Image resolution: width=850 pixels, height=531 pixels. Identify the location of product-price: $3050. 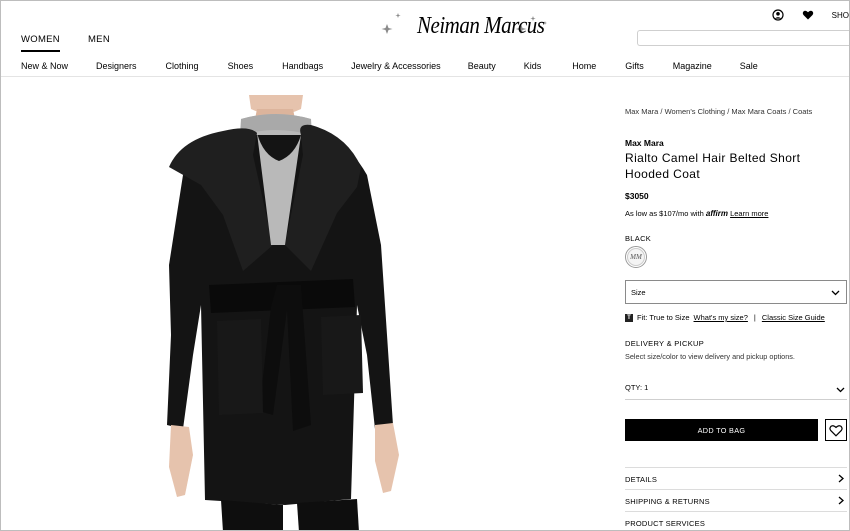
(637, 196).